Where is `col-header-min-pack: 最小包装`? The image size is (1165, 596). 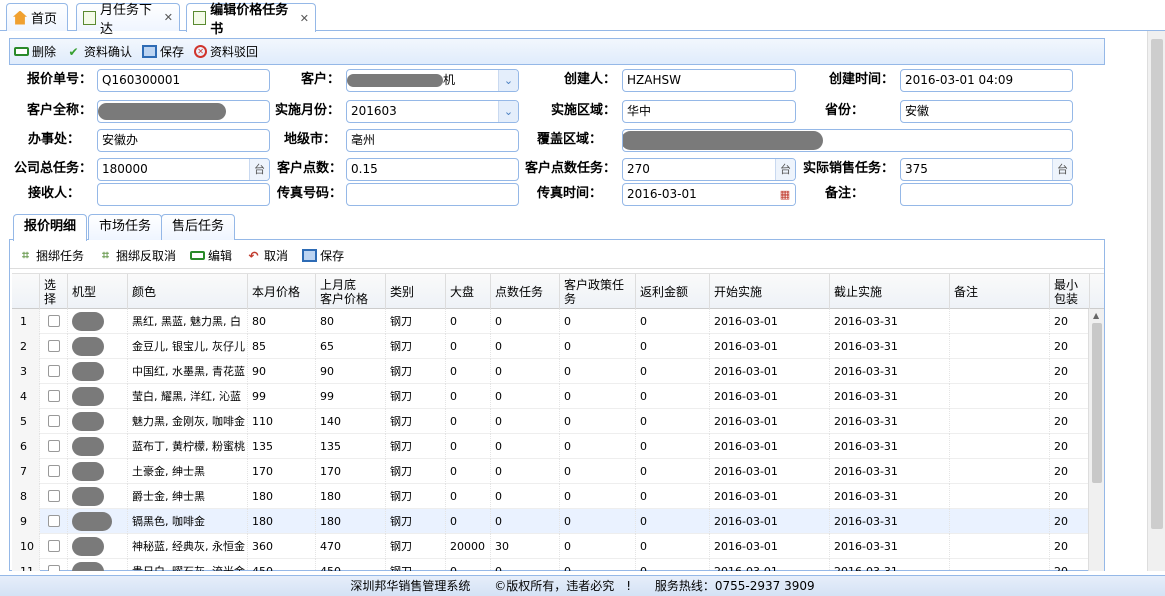 col-header-min-pack: 最小包装 is located at coordinates (1070, 291).